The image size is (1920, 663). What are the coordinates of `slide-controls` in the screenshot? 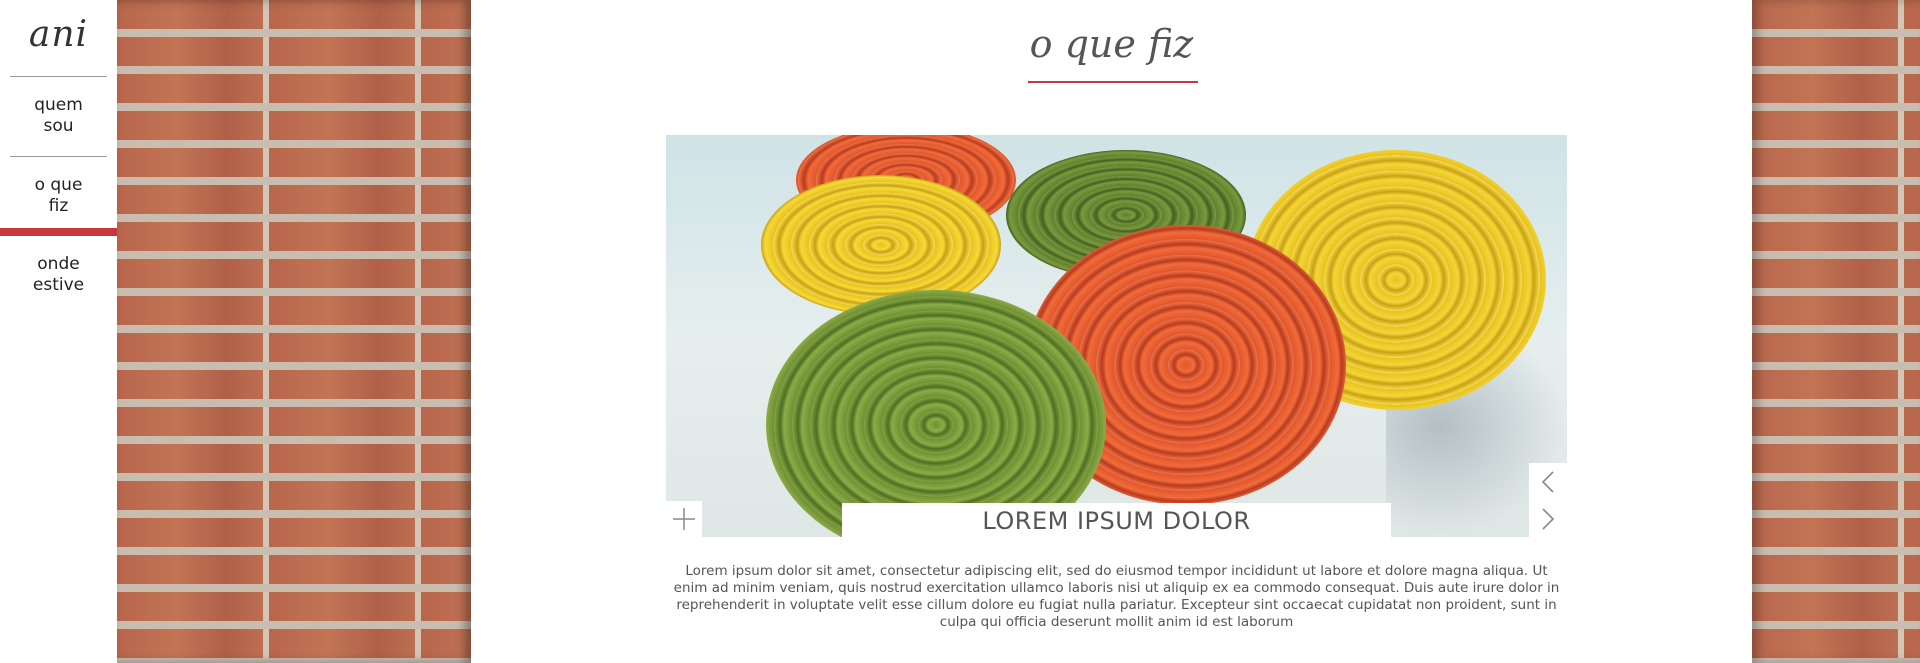 It's located at (1548, 500).